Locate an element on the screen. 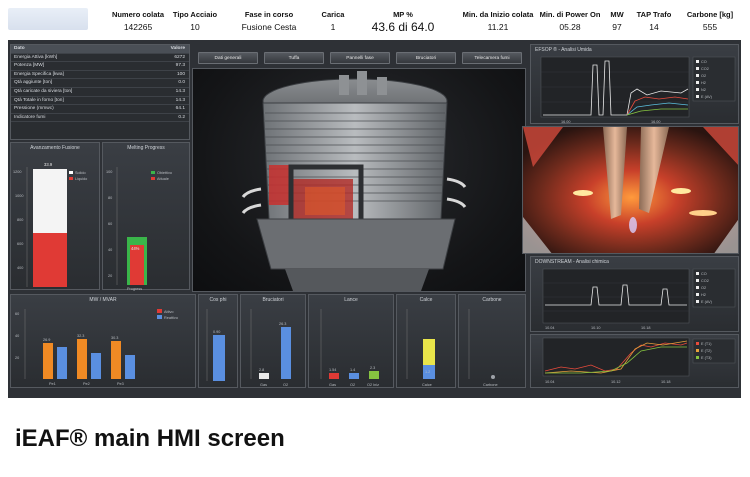 This screenshot has height=477, width=750. row-value: 64.1 is located at coordinates (180, 109).